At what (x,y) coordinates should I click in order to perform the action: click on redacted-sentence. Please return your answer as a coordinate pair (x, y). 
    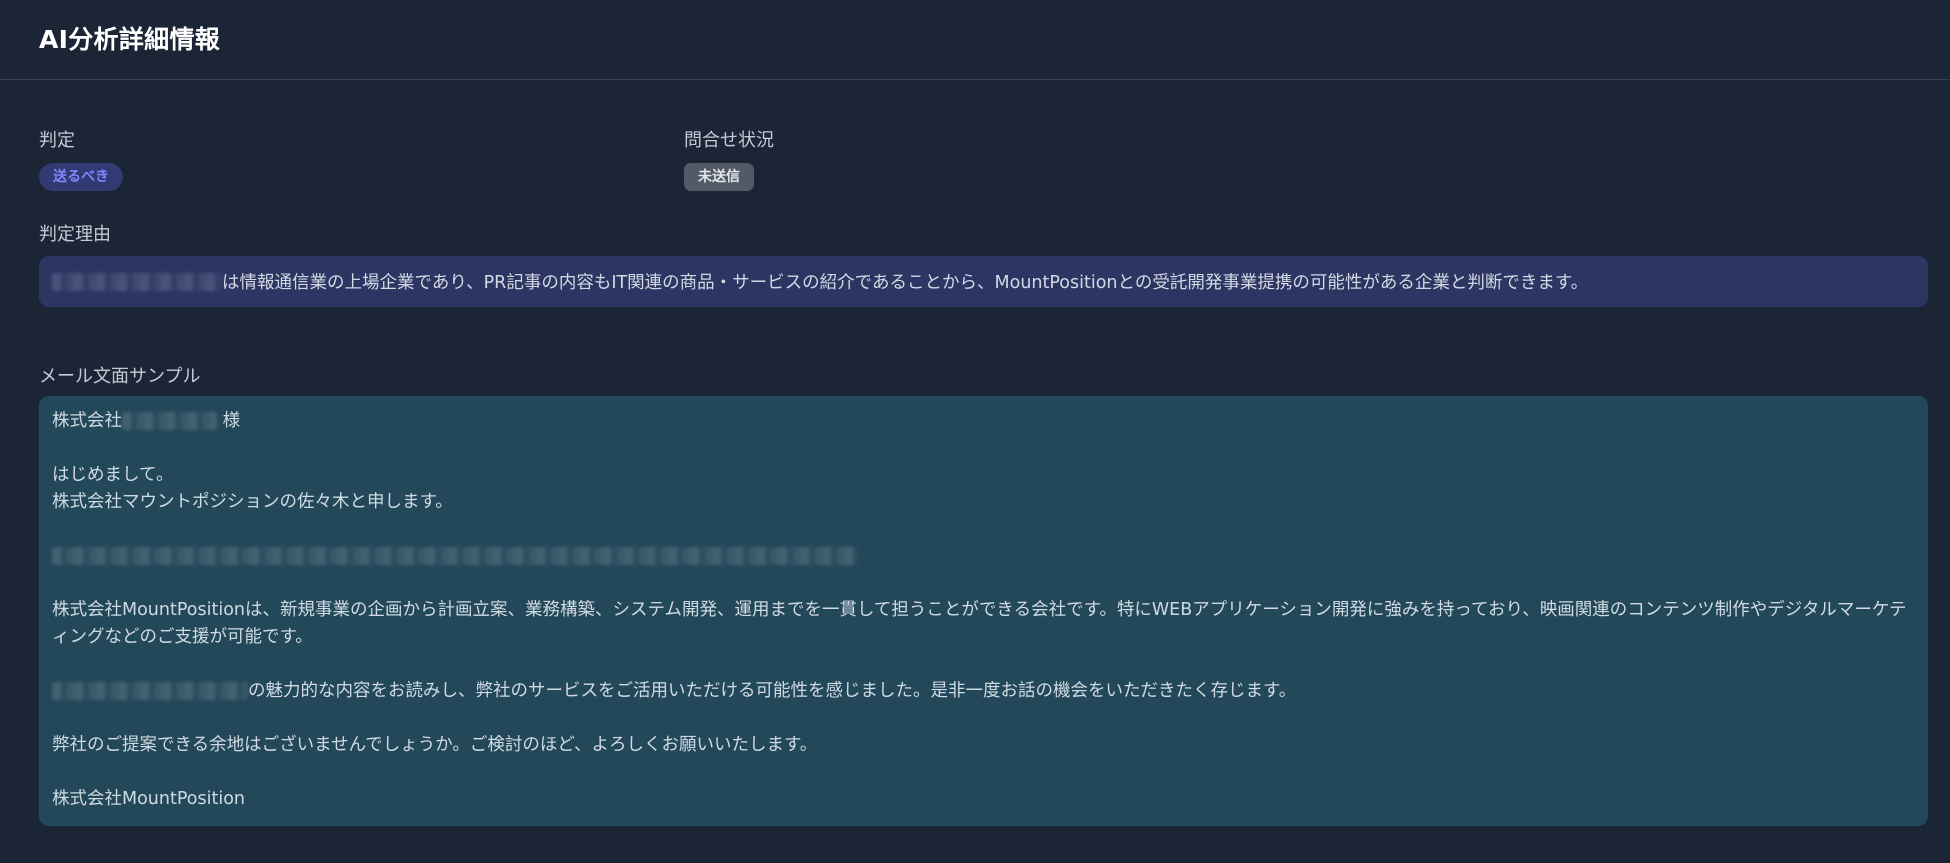
    Looking at the image, I should click on (455, 556).